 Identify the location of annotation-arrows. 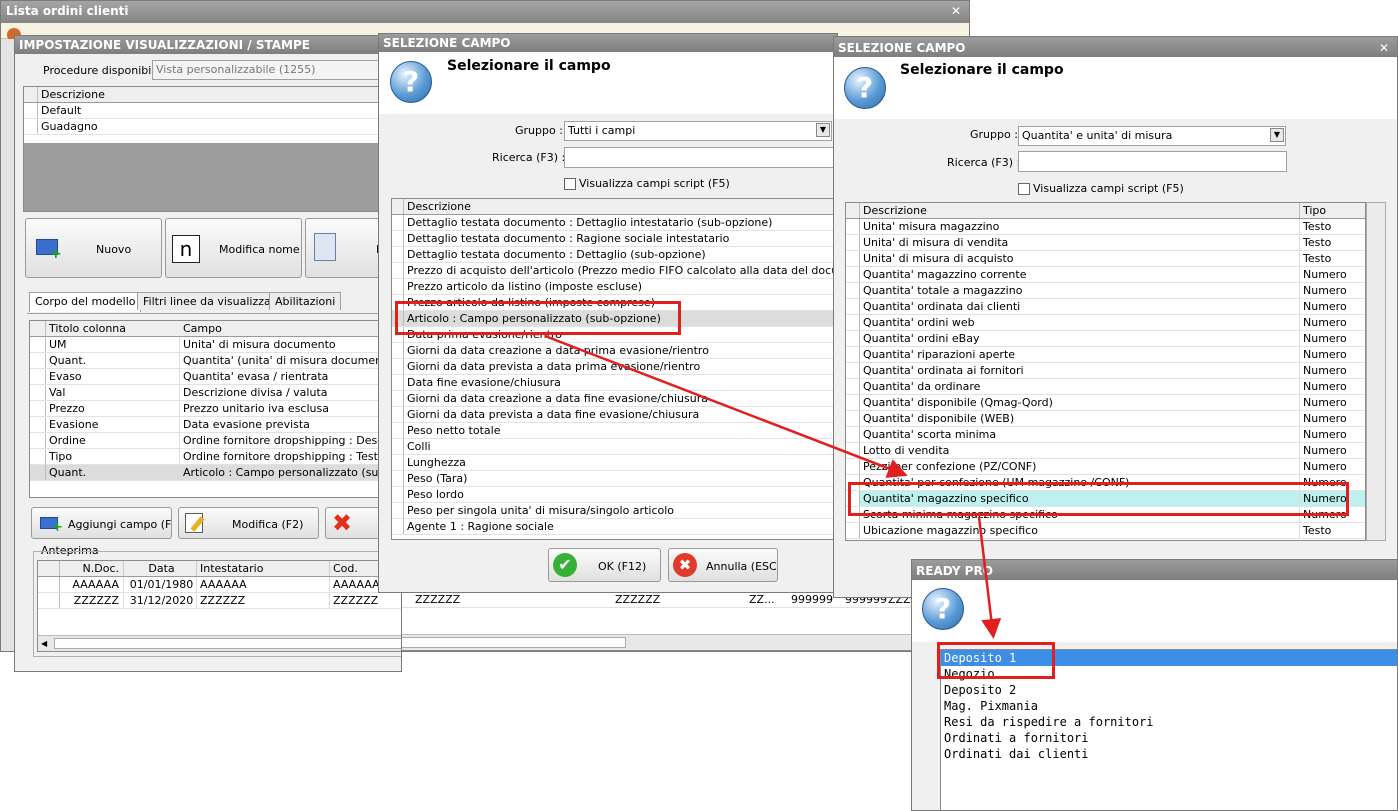
(773, 486).